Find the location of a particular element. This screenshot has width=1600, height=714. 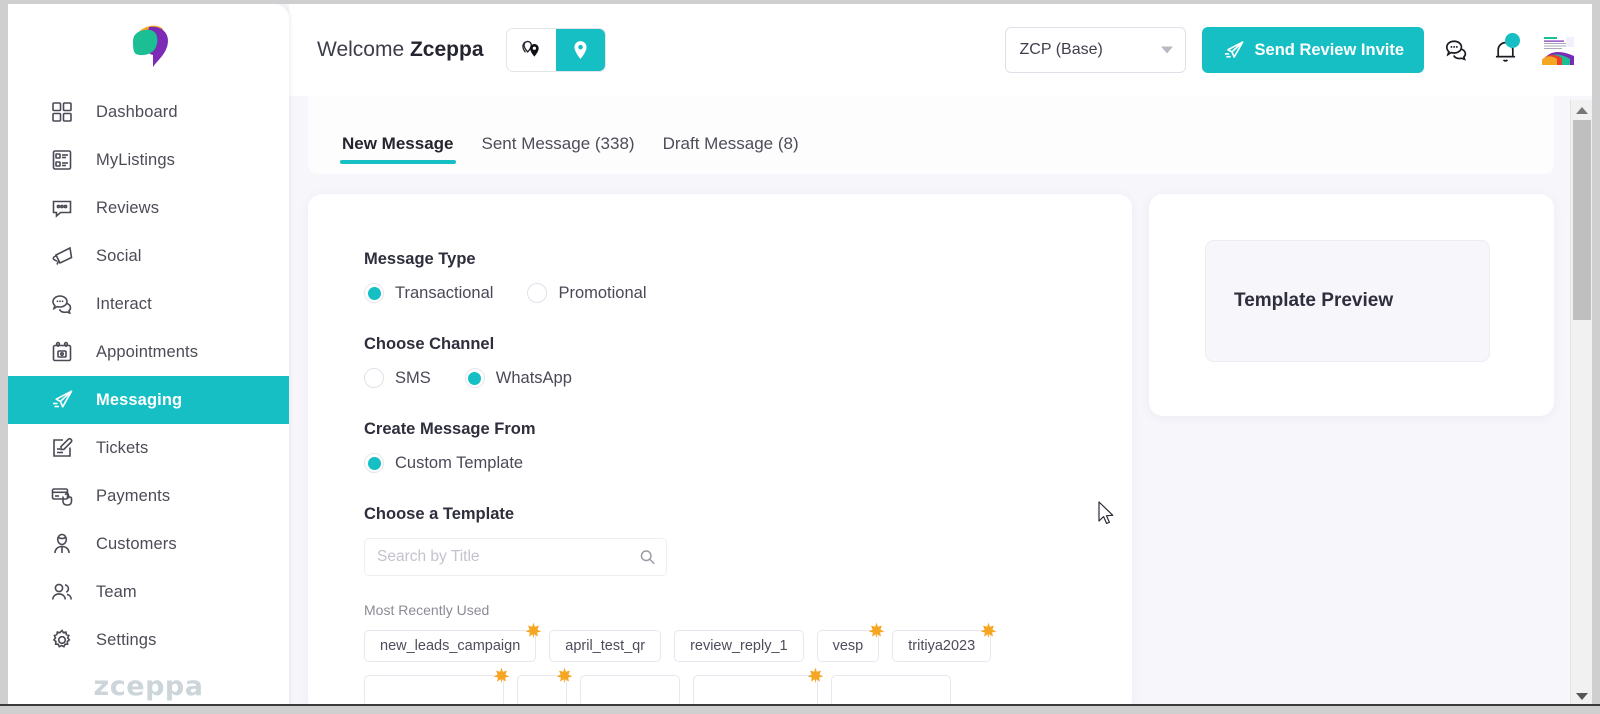

template-chip: review_reply_1 is located at coordinates (739, 646).